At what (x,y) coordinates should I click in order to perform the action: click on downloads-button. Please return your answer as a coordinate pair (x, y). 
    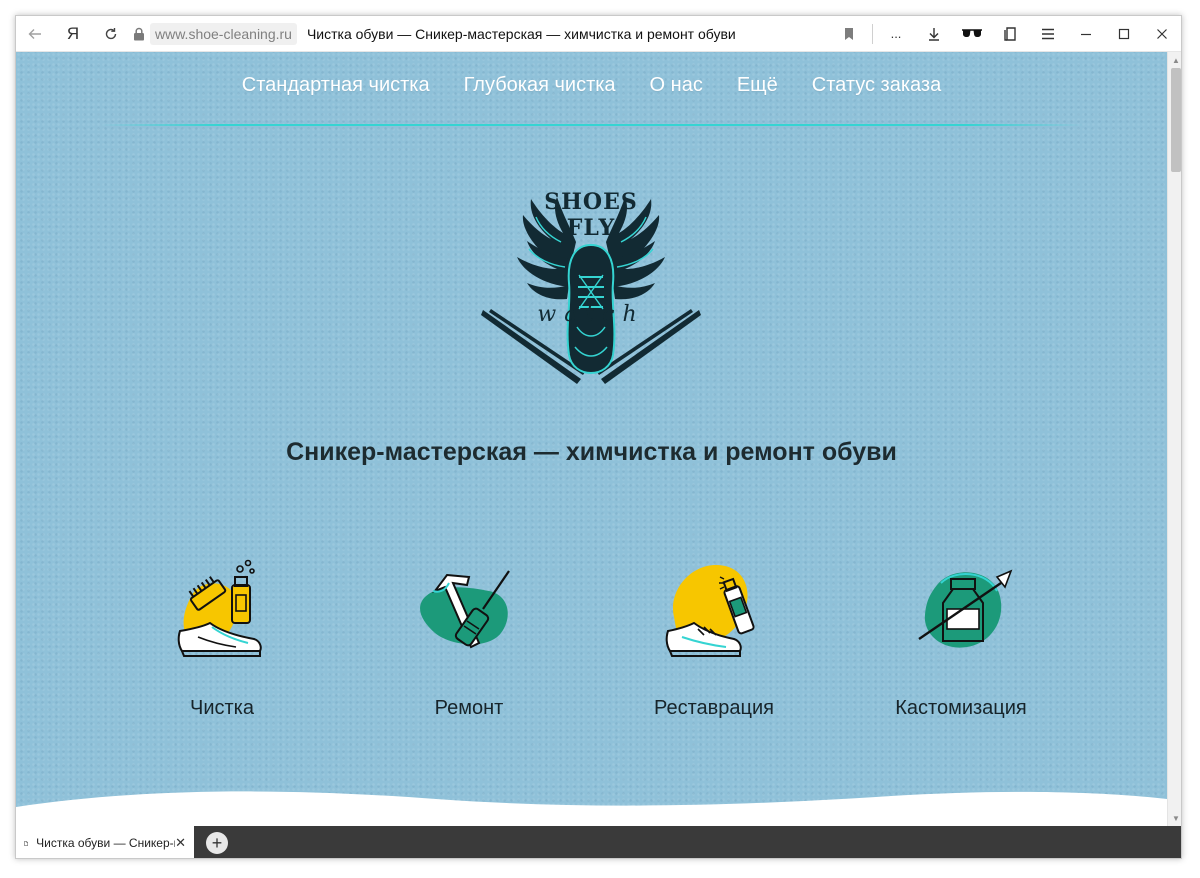
    Looking at the image, I should click on (934, 34).